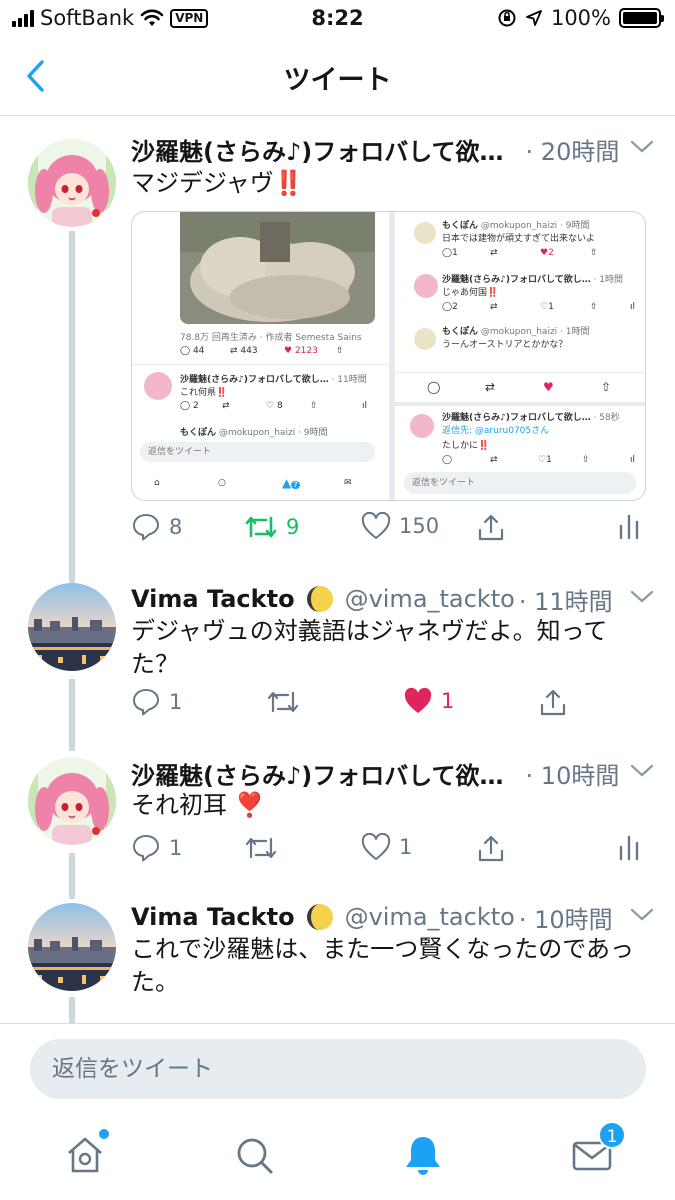 This screenshot has height=1200, width=675. I want to click on video-thumbnail, so click(277, 268).